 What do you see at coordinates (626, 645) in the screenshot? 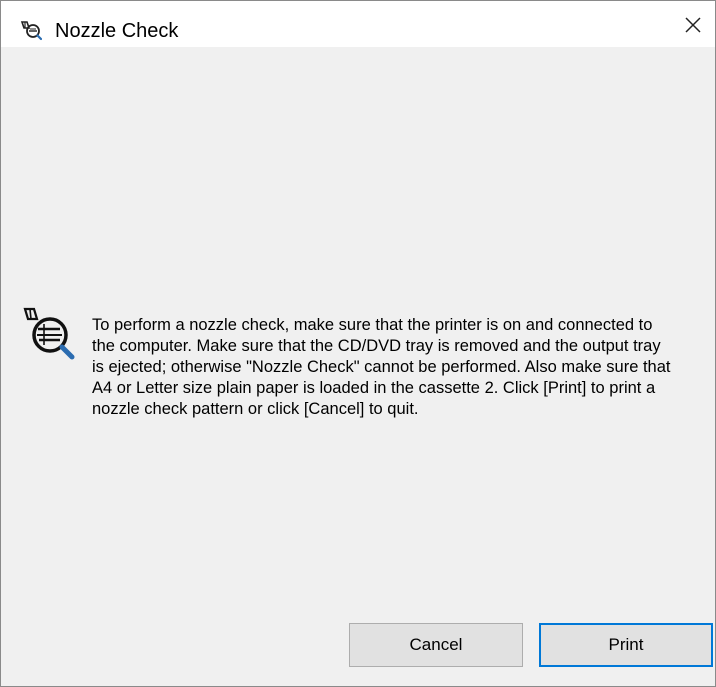
I see `print-button: Print` at bounding box center [626, 645].